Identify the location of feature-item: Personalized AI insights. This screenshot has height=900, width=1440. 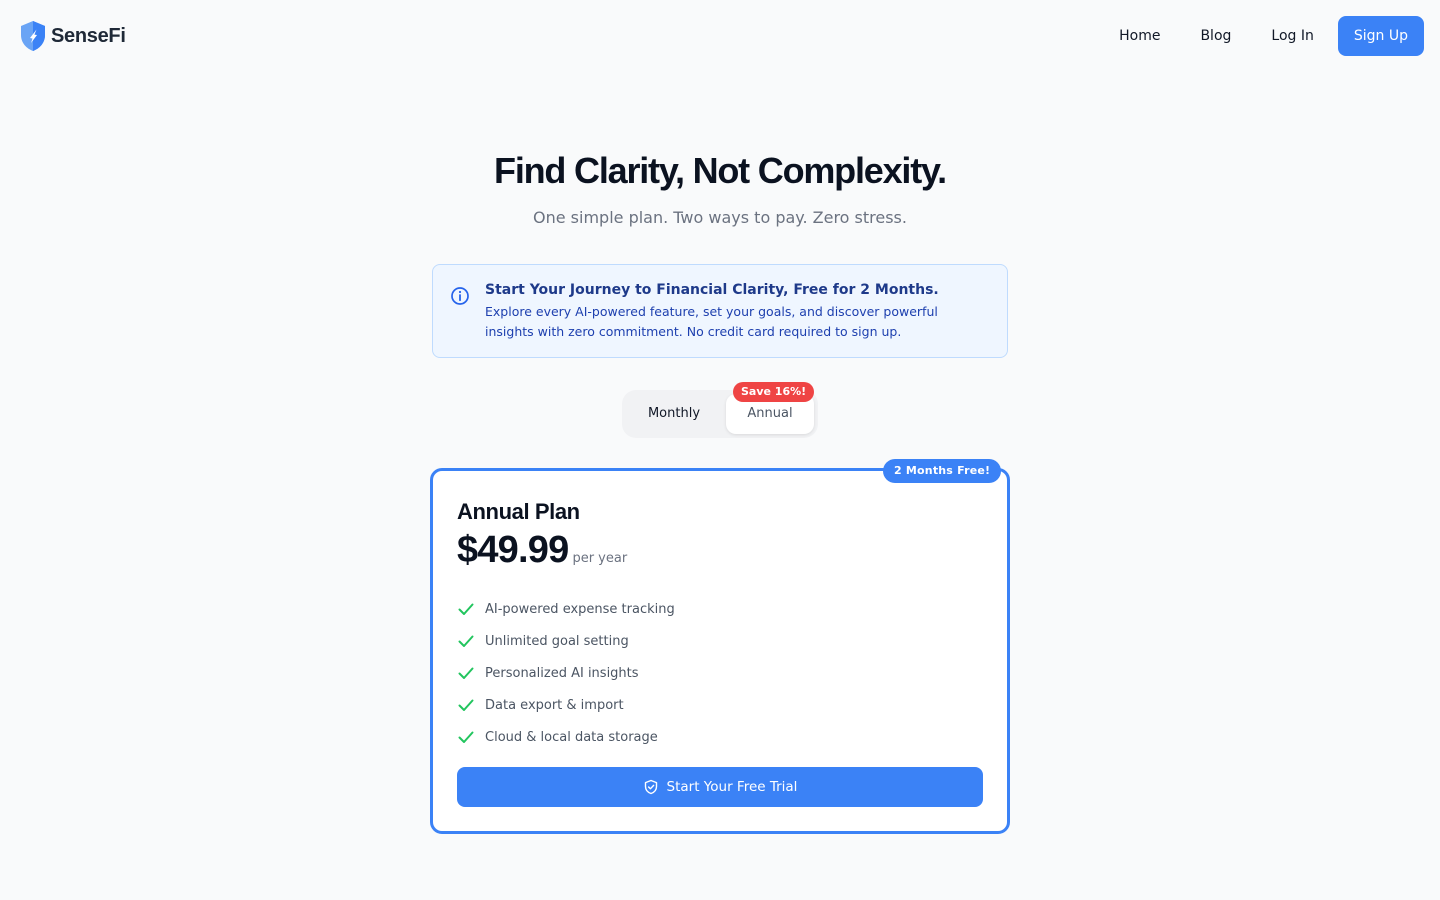
(566, 673).